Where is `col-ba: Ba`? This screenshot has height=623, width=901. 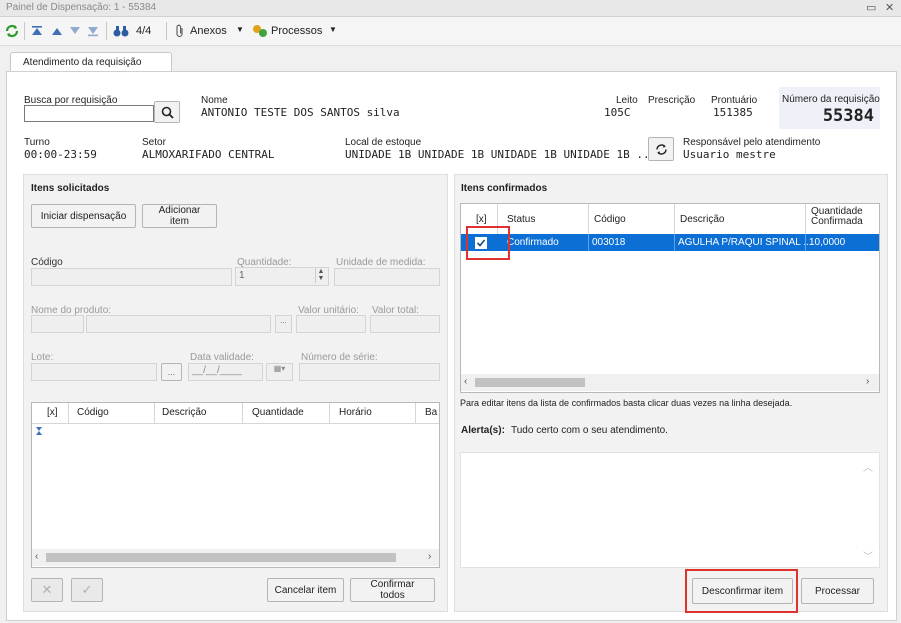 col-ba: Ba is located at coordinates (431, 412).